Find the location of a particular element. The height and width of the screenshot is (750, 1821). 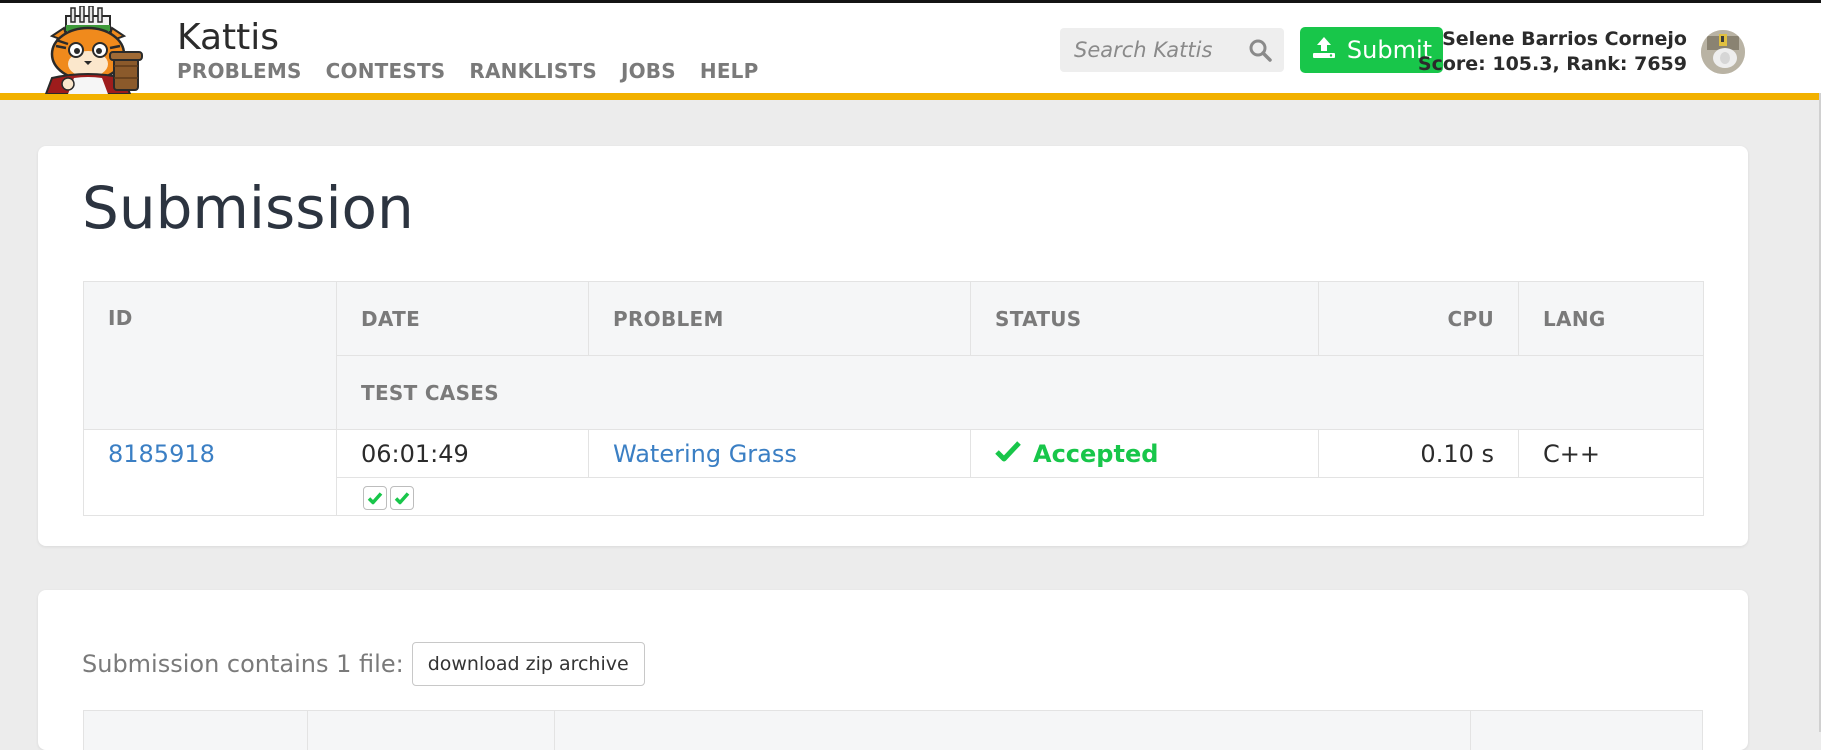

status-badge: Accepted is located at coordinates (1096, 453).